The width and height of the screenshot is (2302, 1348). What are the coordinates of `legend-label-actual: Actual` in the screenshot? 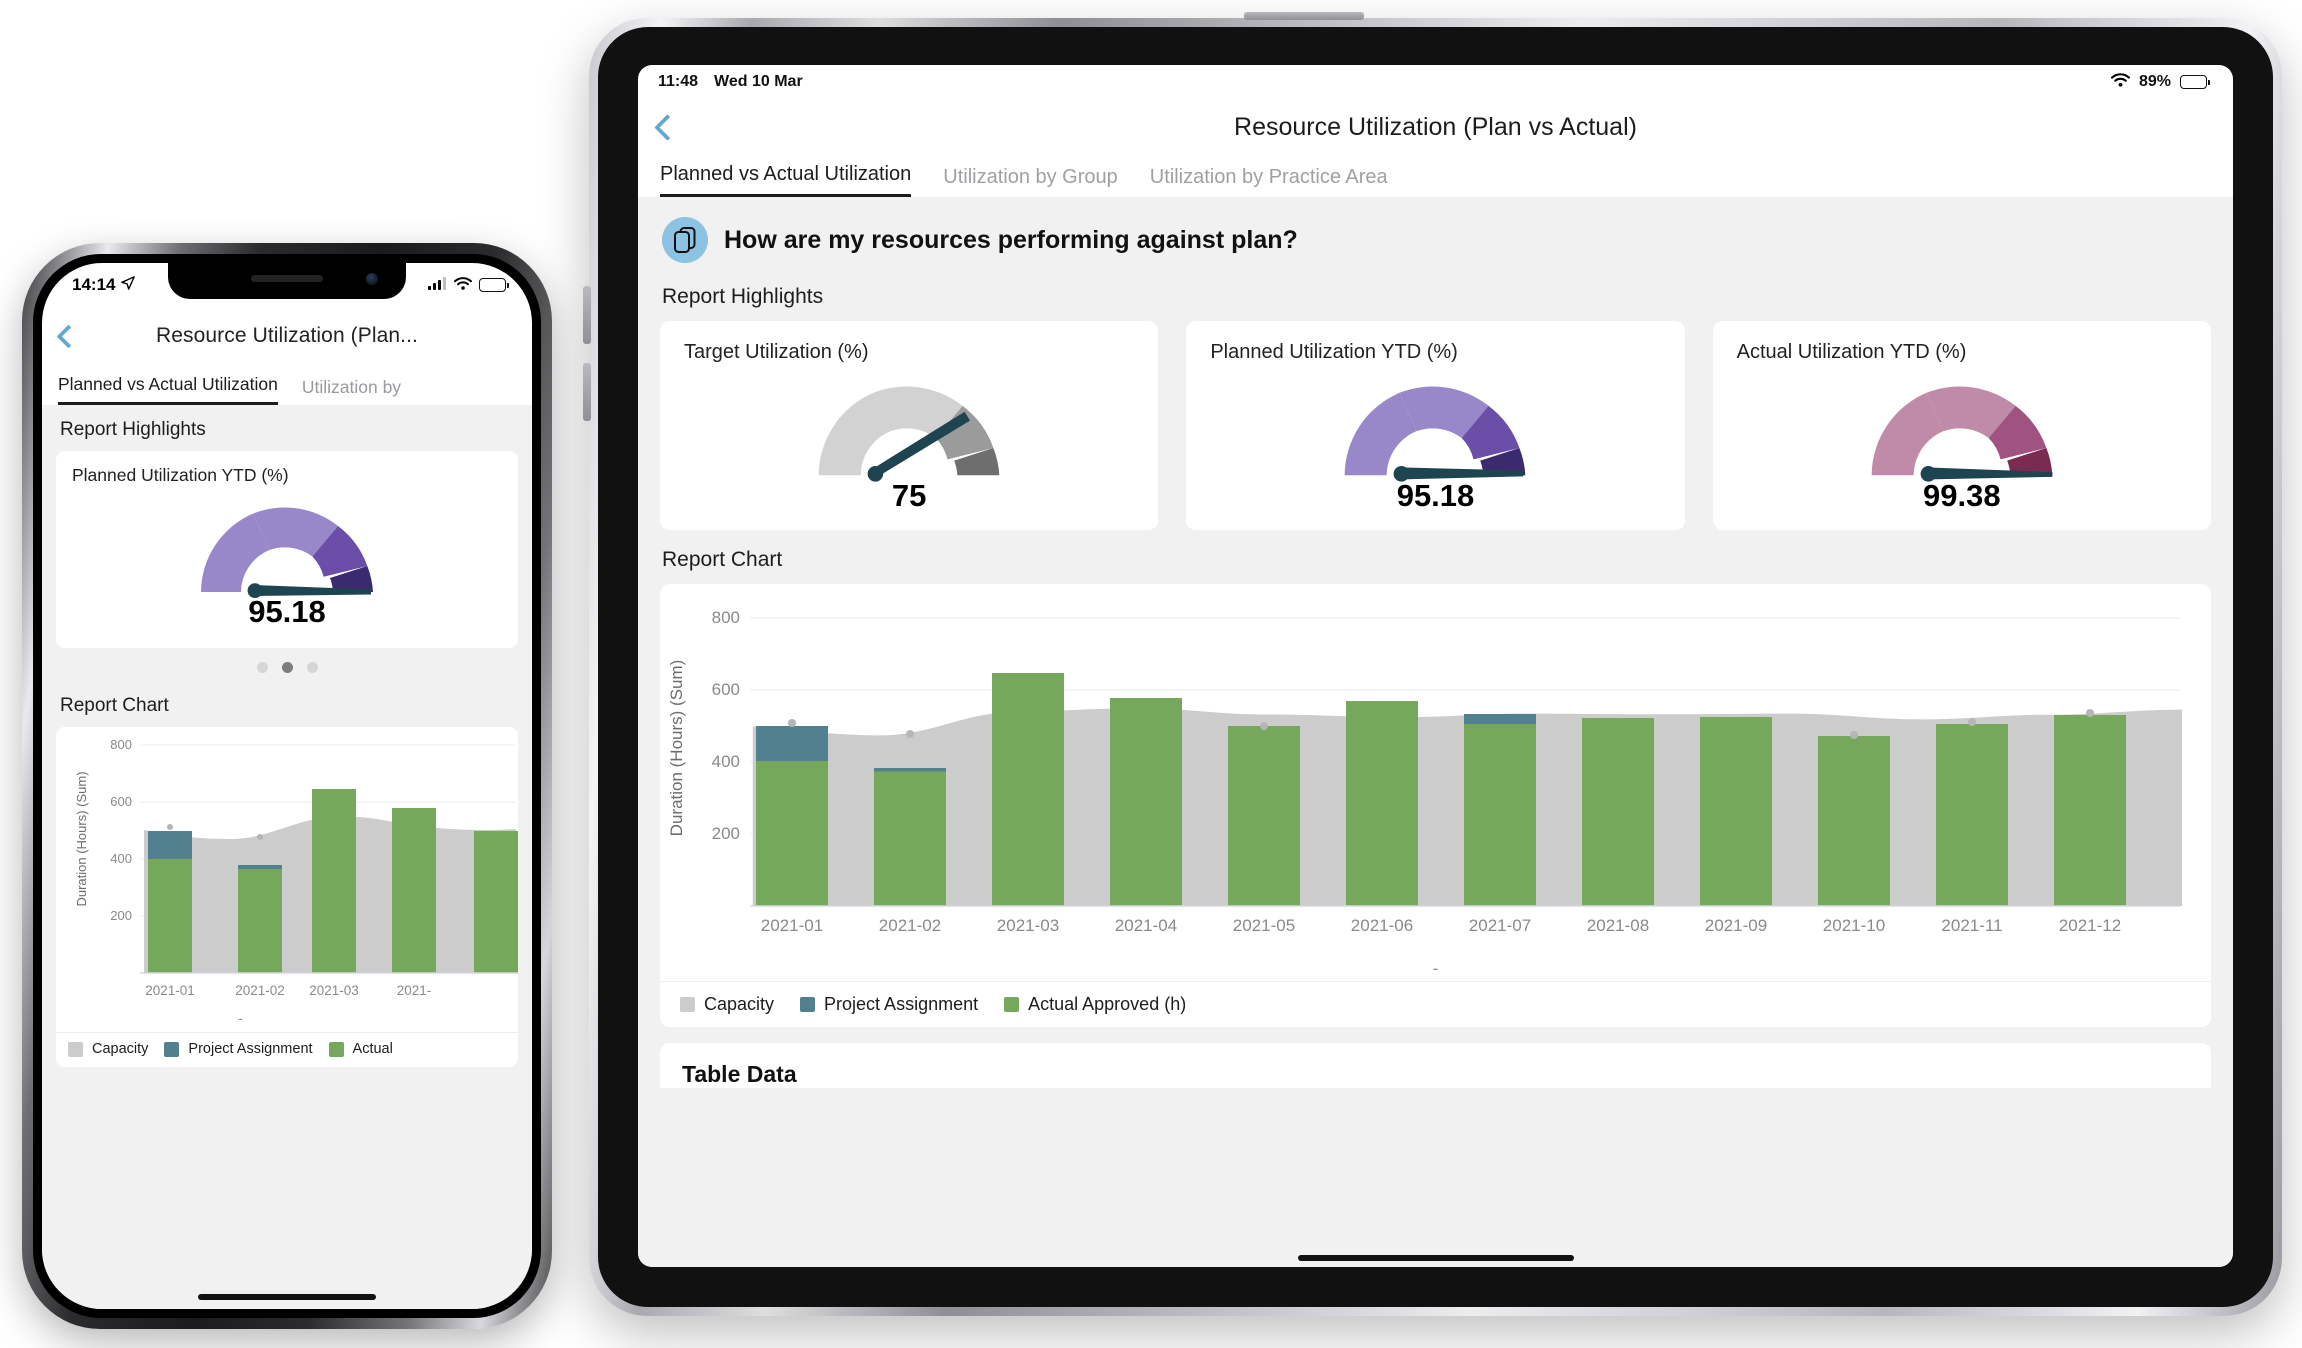 It's located at (372, 1049).